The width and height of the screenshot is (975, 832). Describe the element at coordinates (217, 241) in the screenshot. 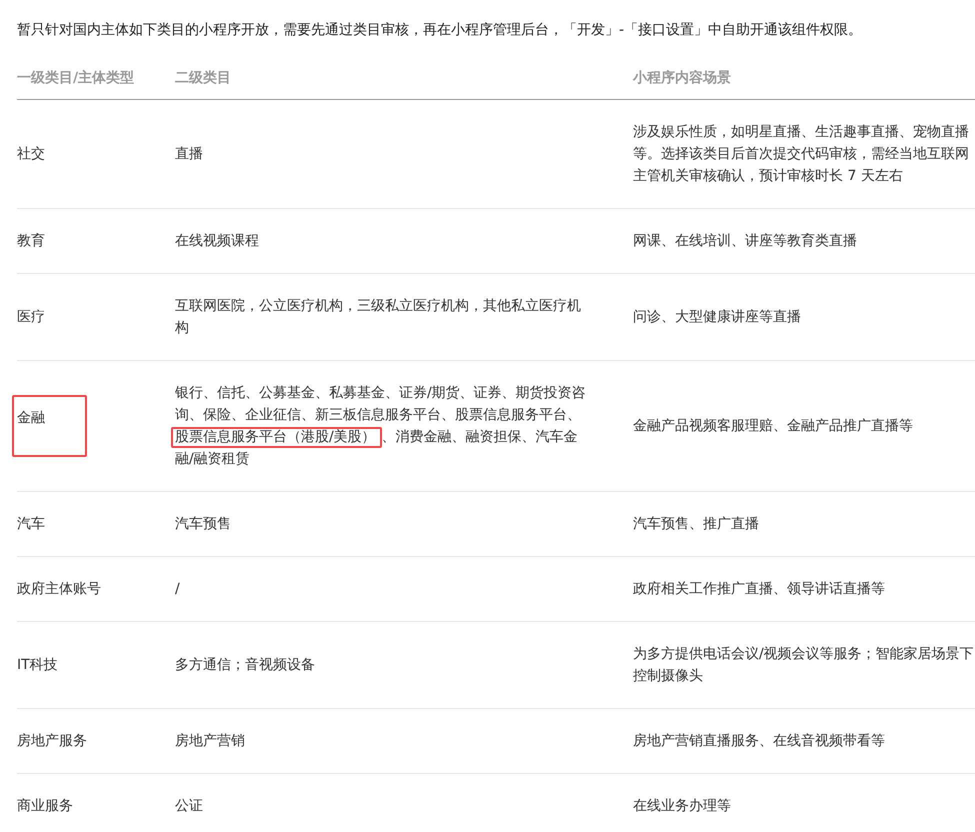

I see `table-cell-text: 在线视频课程` at that location.